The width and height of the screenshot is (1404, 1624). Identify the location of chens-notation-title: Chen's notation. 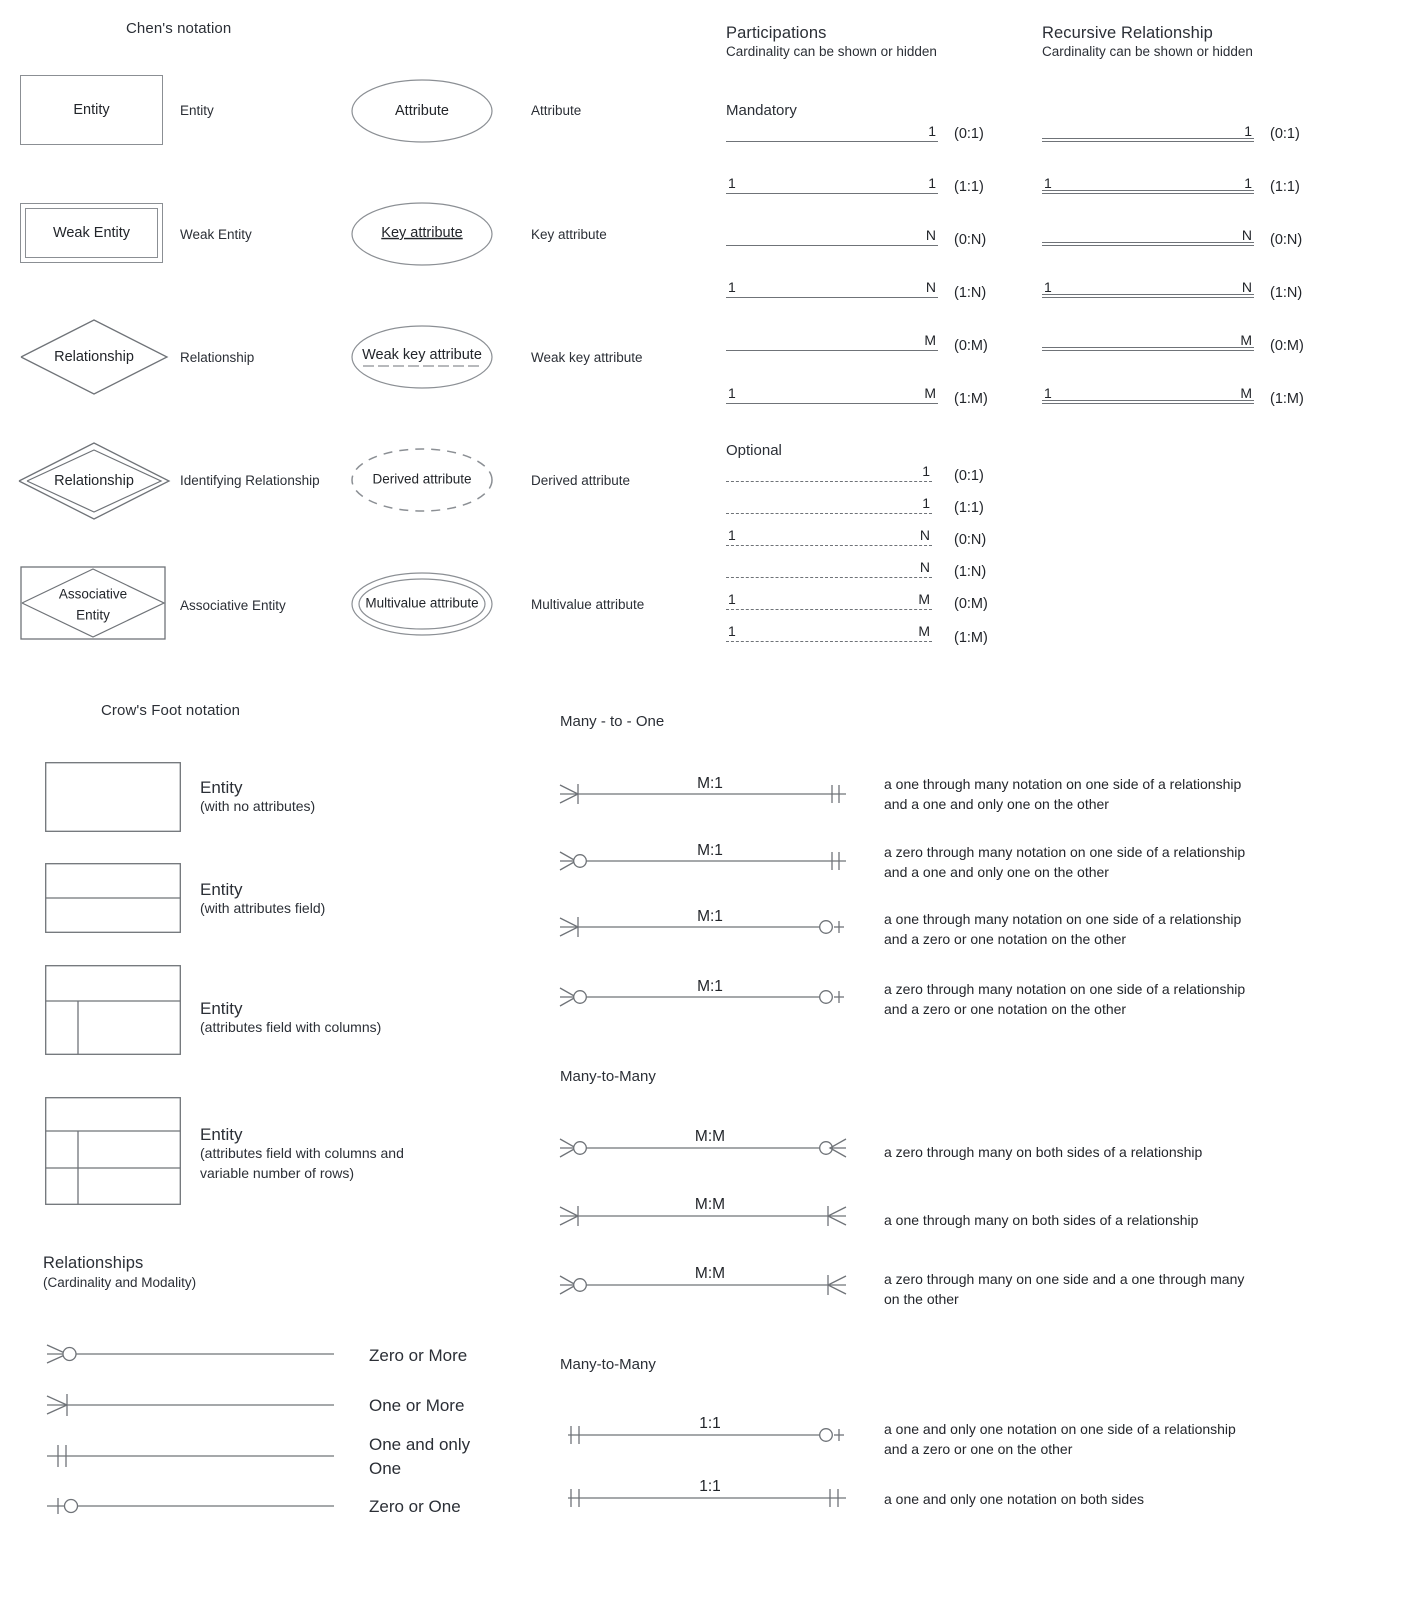
(179, 28).